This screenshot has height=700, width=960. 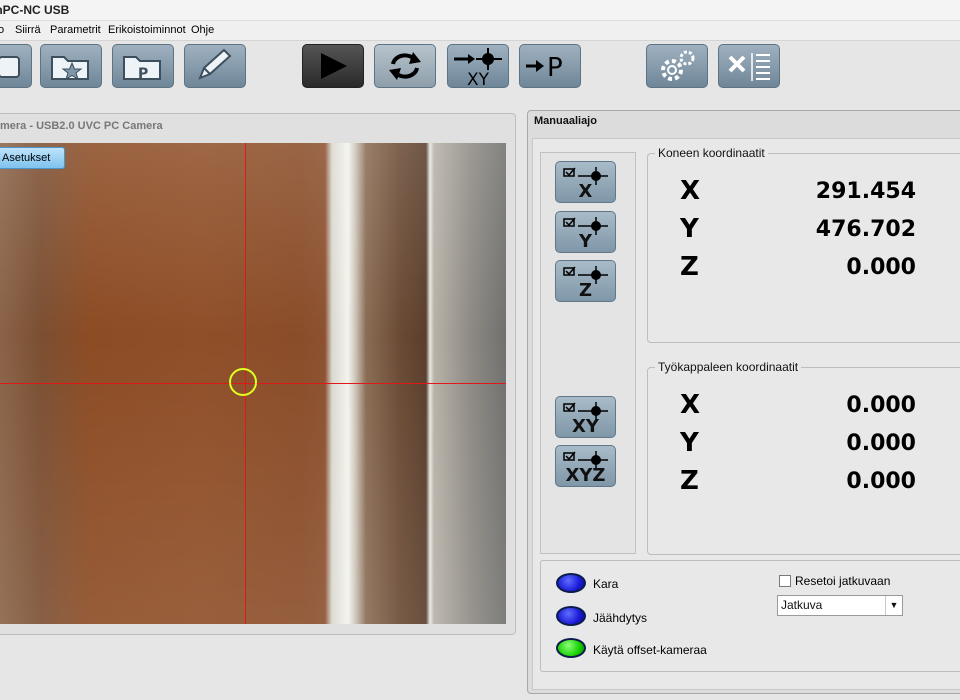 I want to click on goto-p-glyph: P, so click(x=555, y=68).